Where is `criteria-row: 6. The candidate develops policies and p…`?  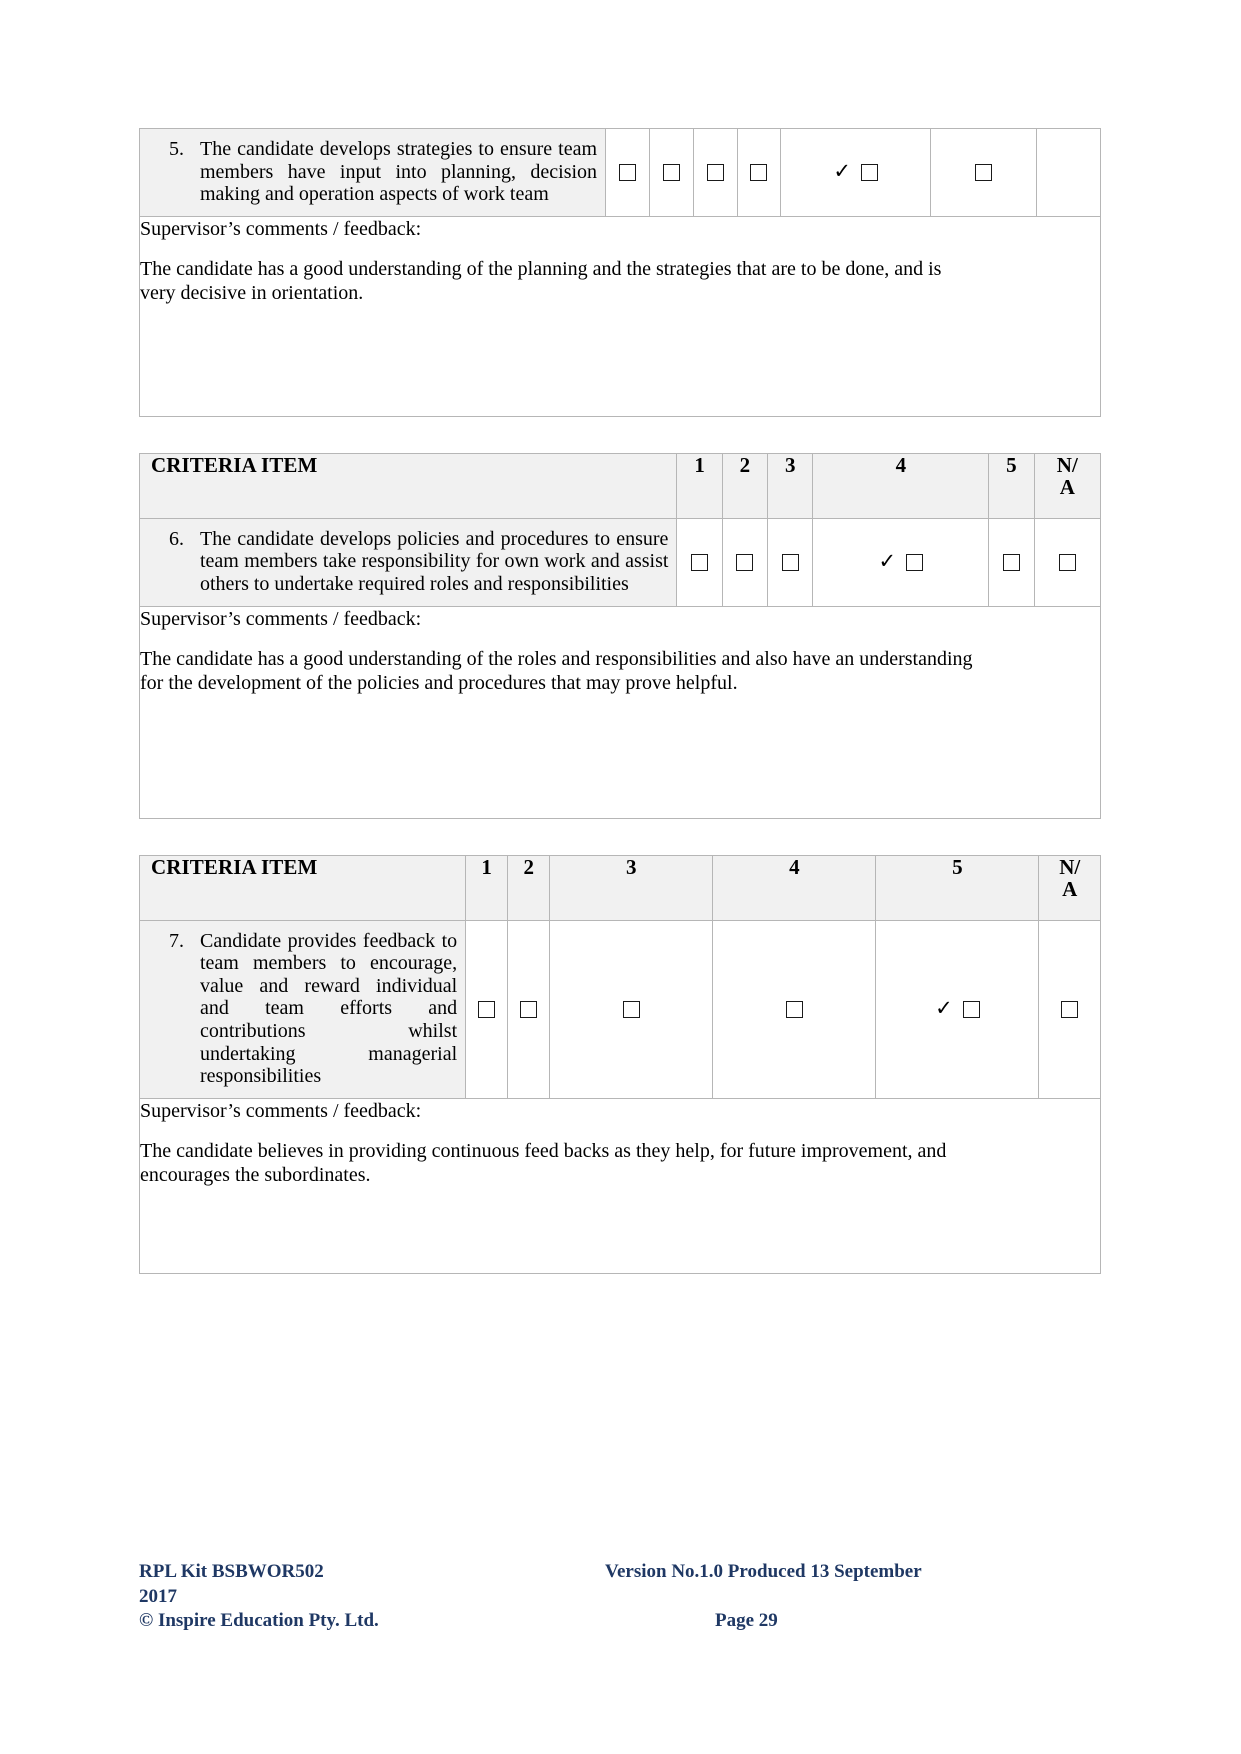 criteria-row: 6. The candidate develops policies and p… is located at coordinates (620, 562).